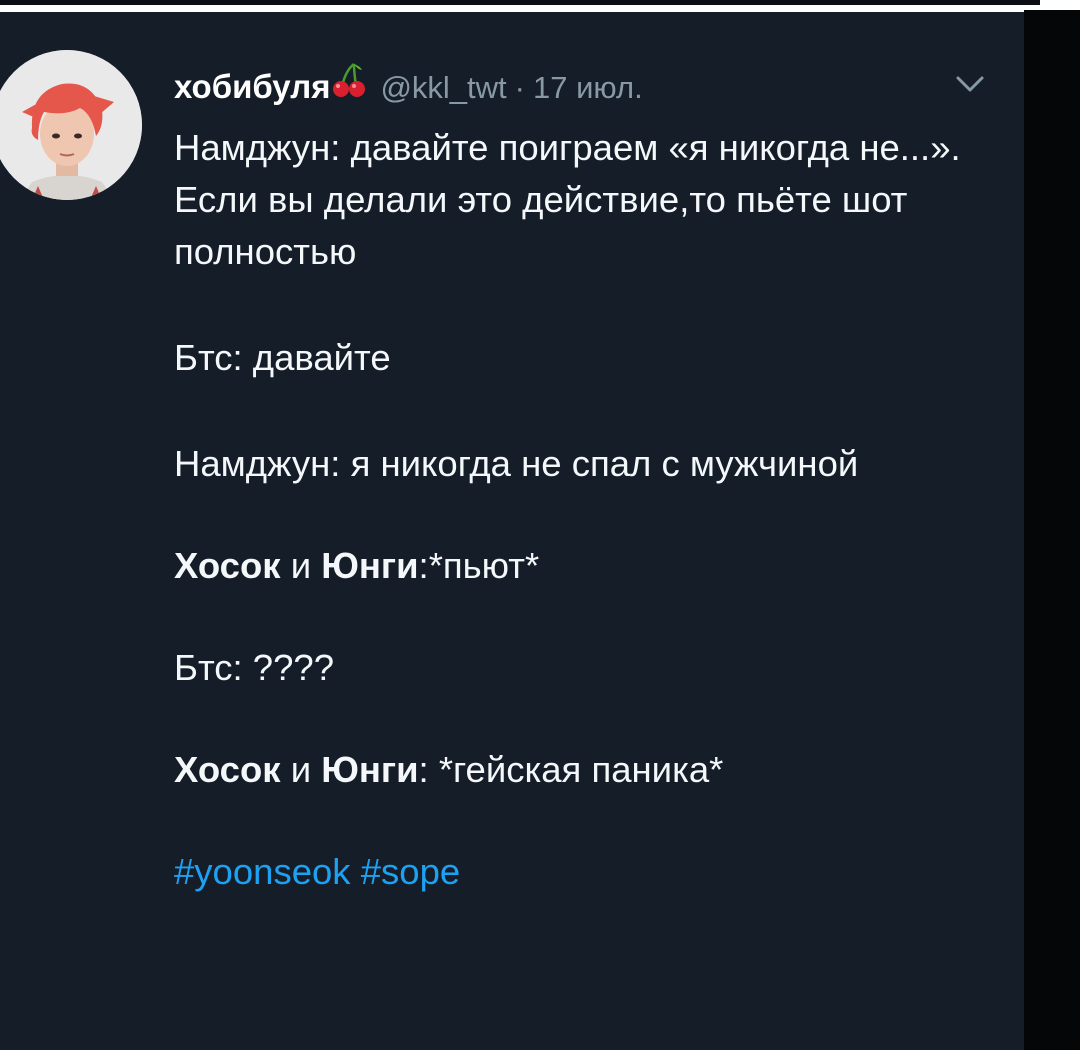 The width and height of the screenshot is (1080, 1050). What do you see at coordinates (349, 80) in the screenshot?
I see `cherries-icon` at bounding box center [349, 80].